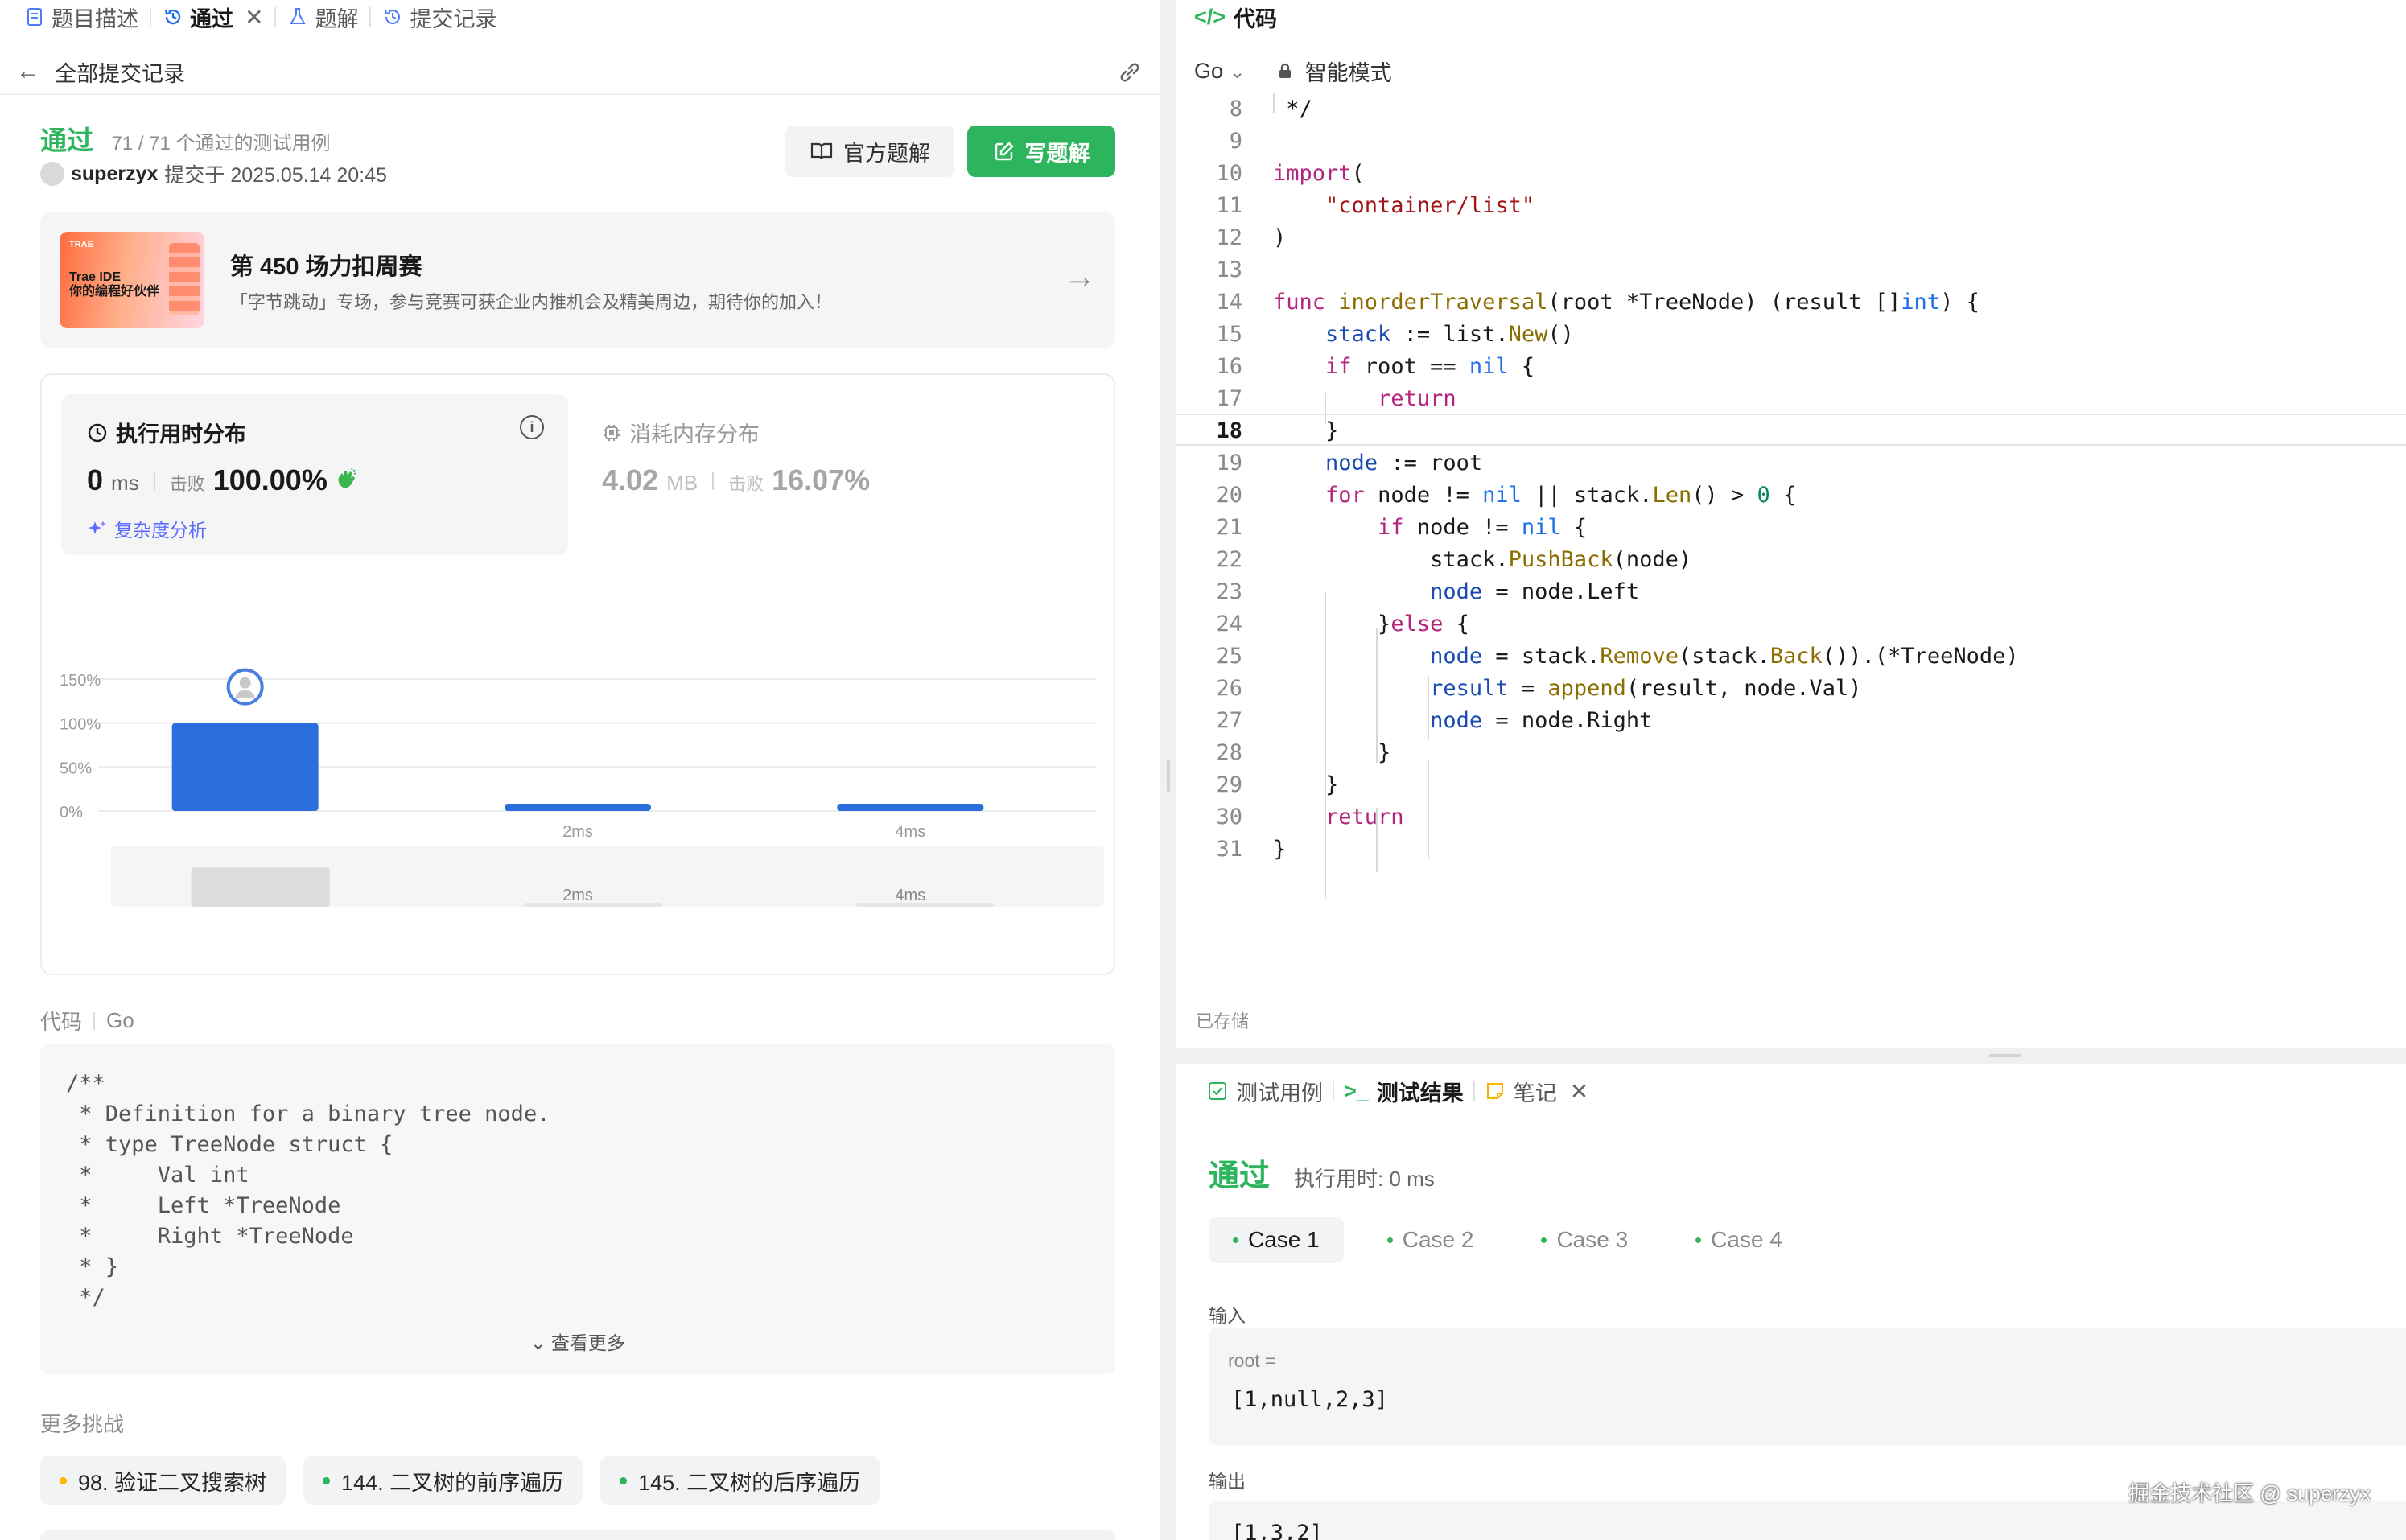  What do you see at coordinates (1791, 238) in the screenshot?
I see `code-line: 12)` at bounding box center [1791, 238].